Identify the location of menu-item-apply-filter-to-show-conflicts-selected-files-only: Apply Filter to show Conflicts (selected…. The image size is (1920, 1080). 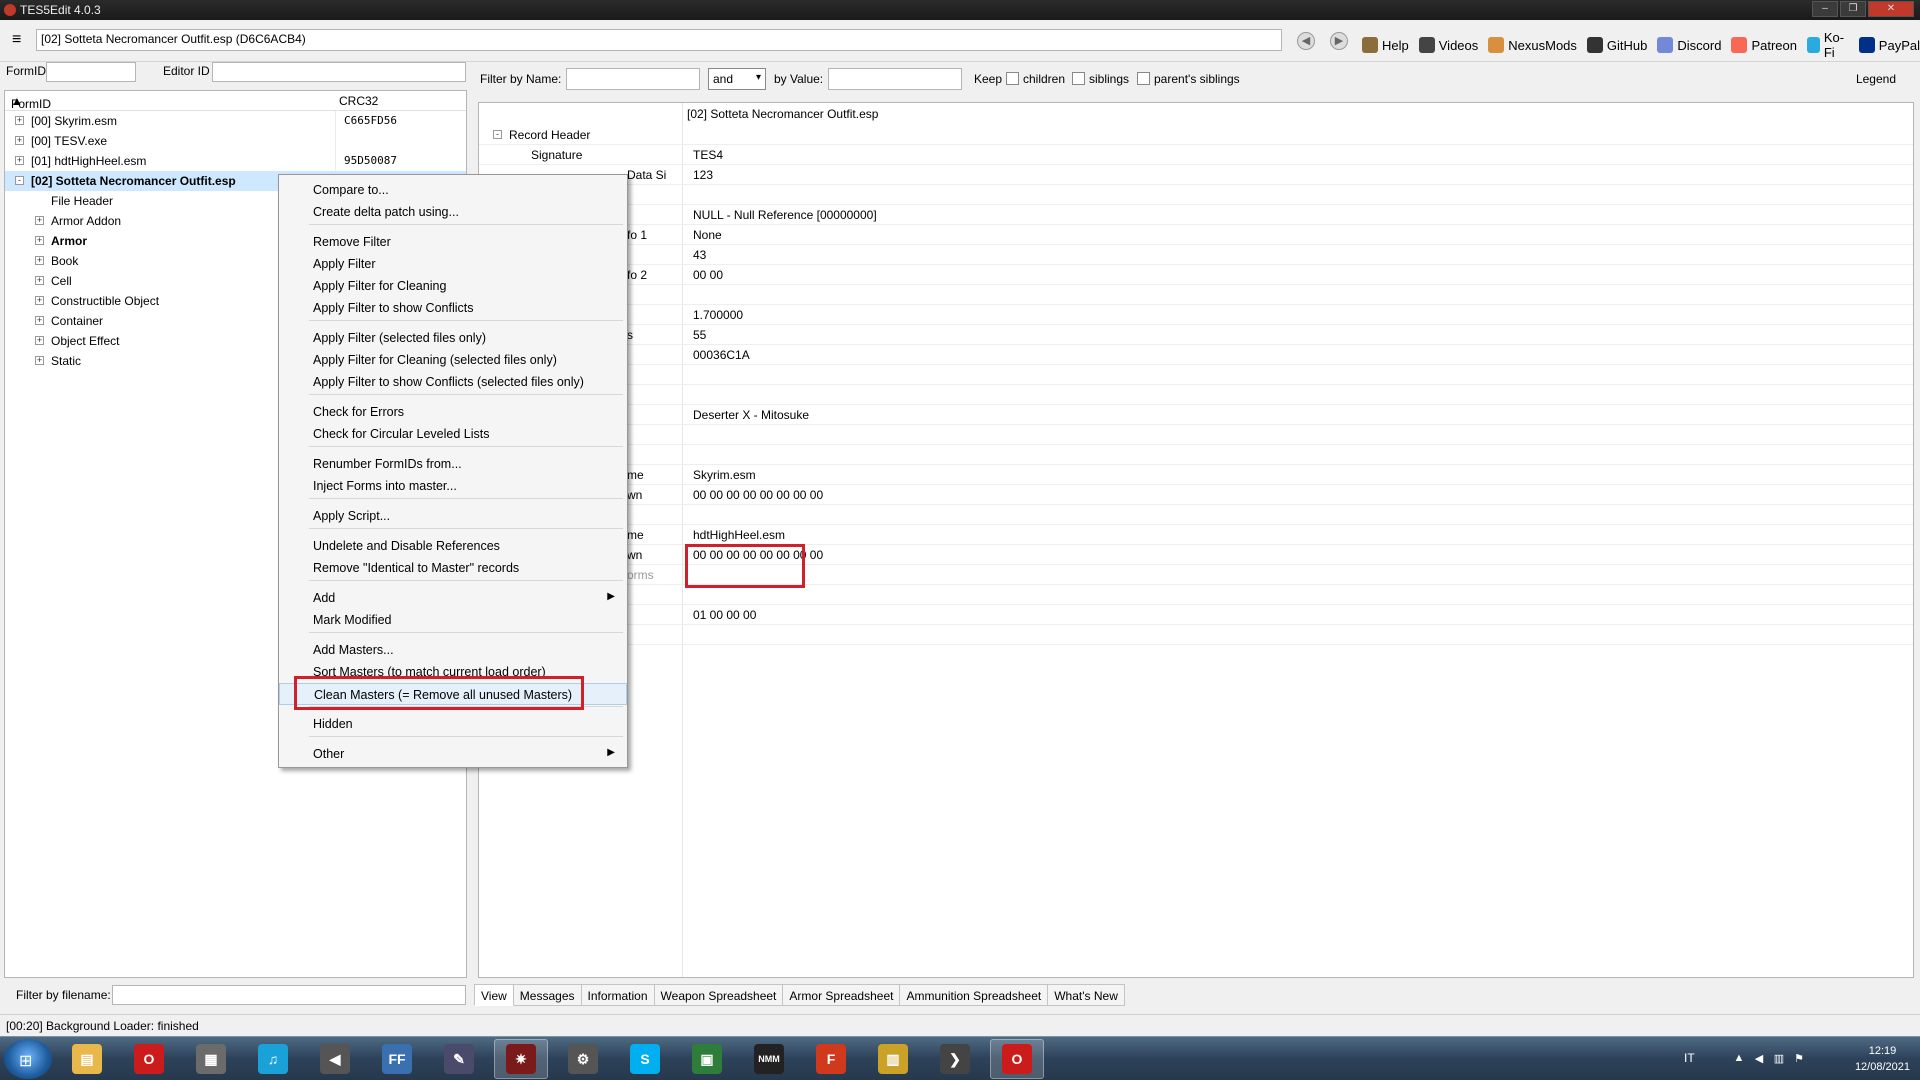
(453, 382).